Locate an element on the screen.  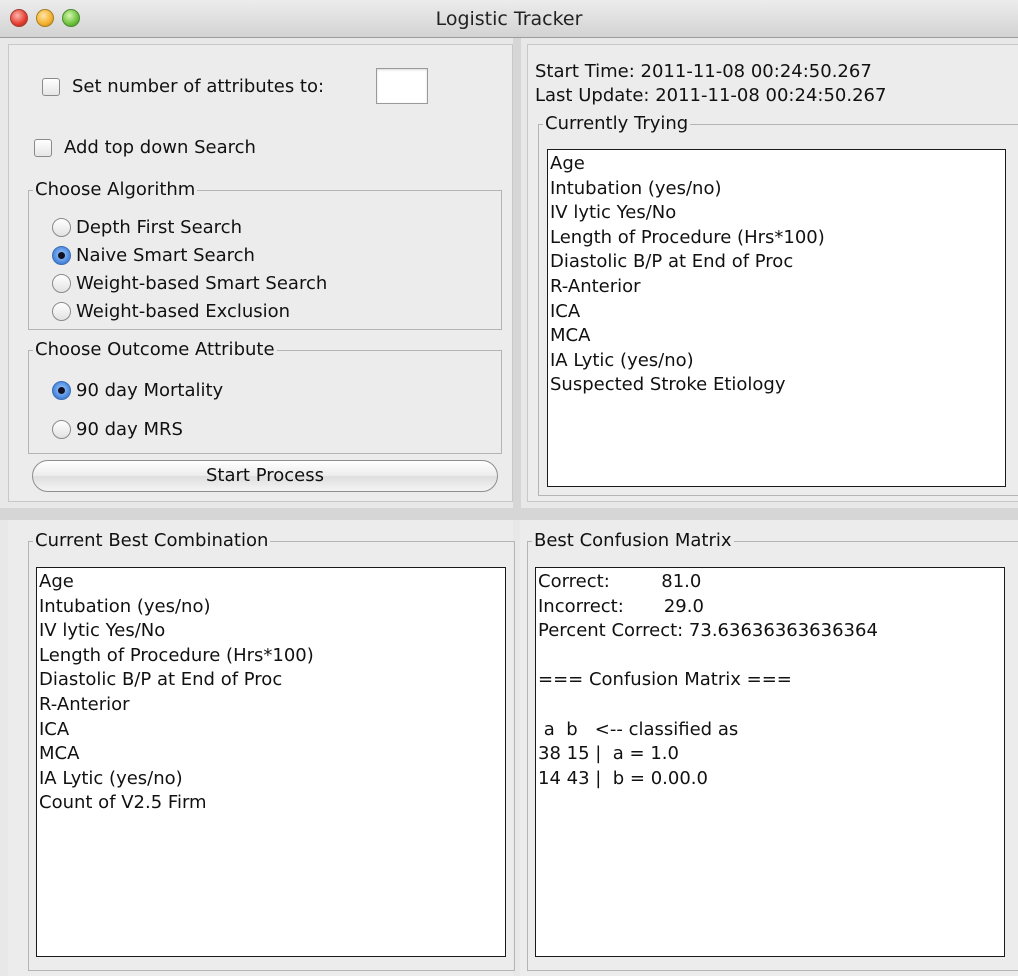
top-down-search-label: Add top down Search is located at coordinates (160, 147).